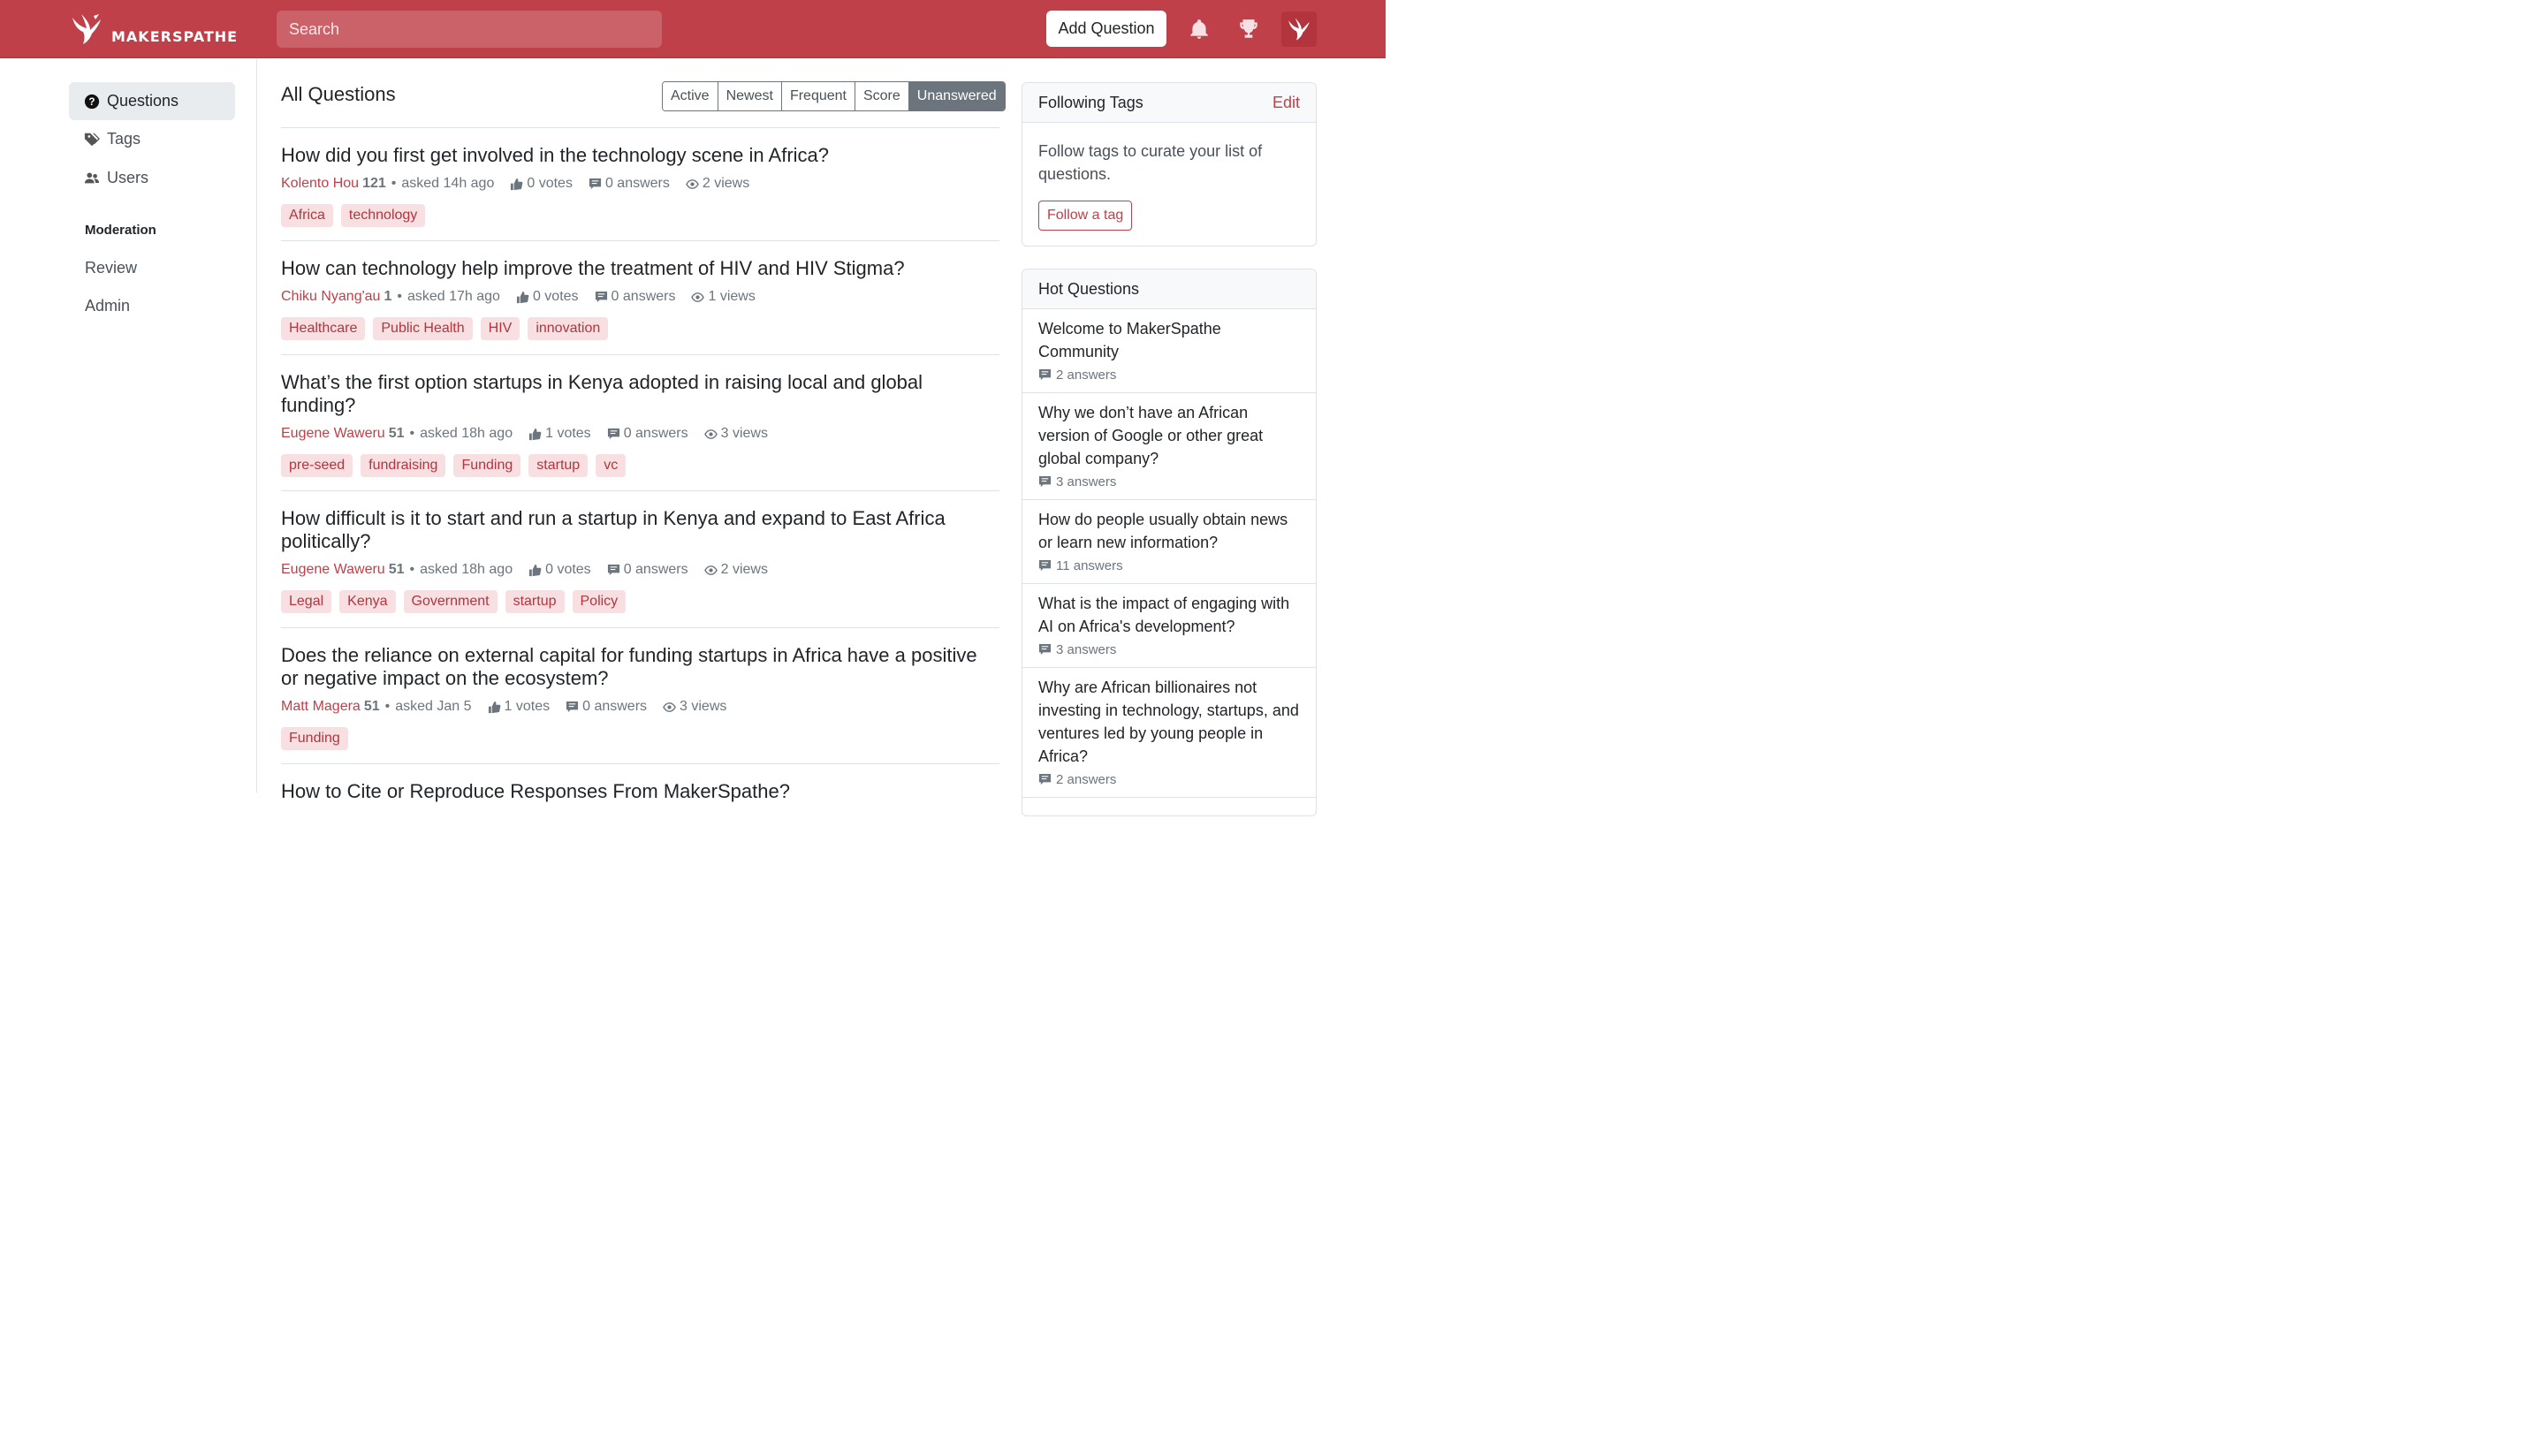  I want to click on answers-stat: 0 answers, so click(606, 707).